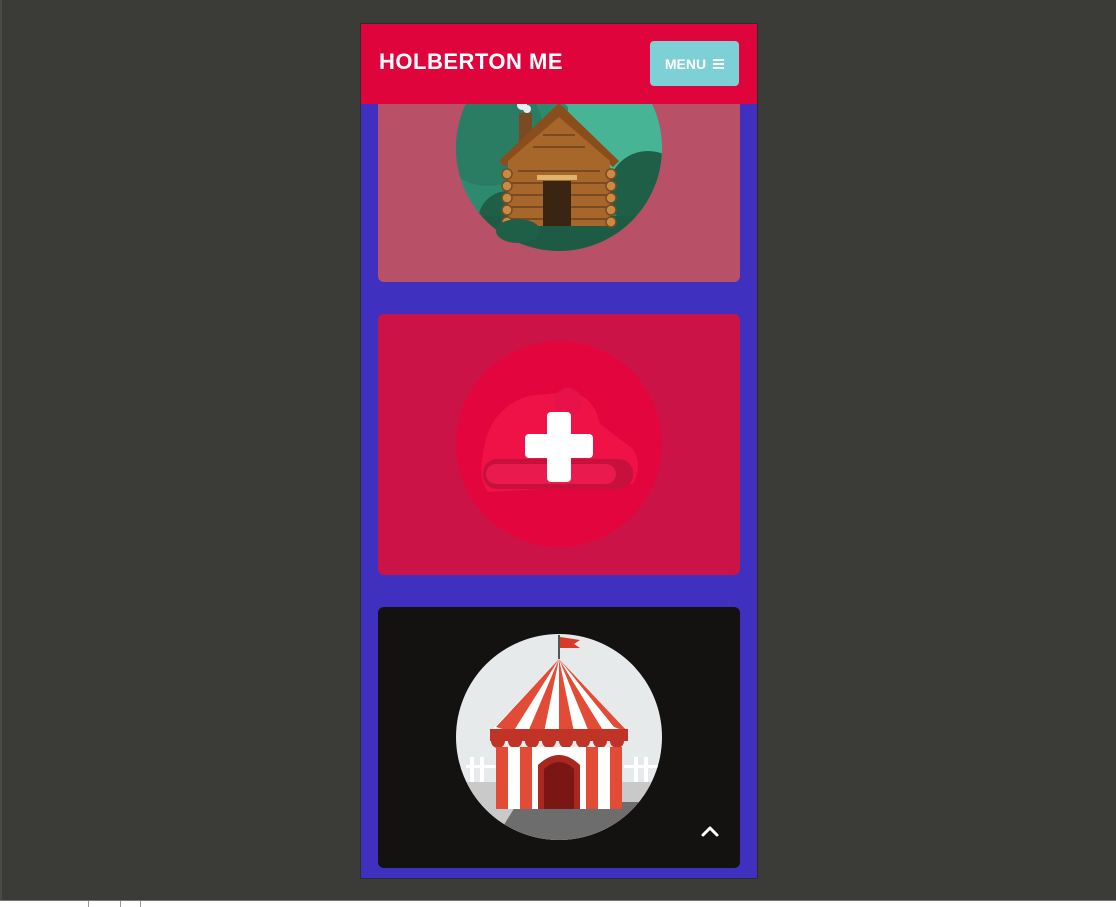 This screenshot has height=907, width=1116. Describe the element at coordinates (471, 62) in the screenshot. I see `site-logo: HOLBERTON ME` at that location.